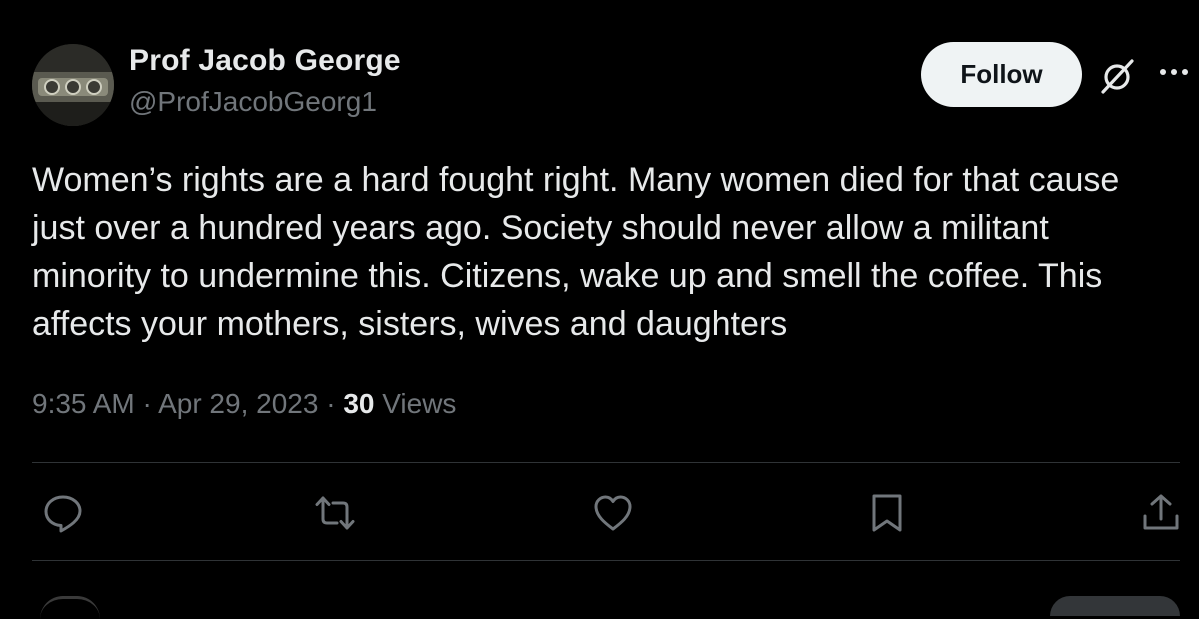  I want to click on grok-icon, so click(1117, 76).